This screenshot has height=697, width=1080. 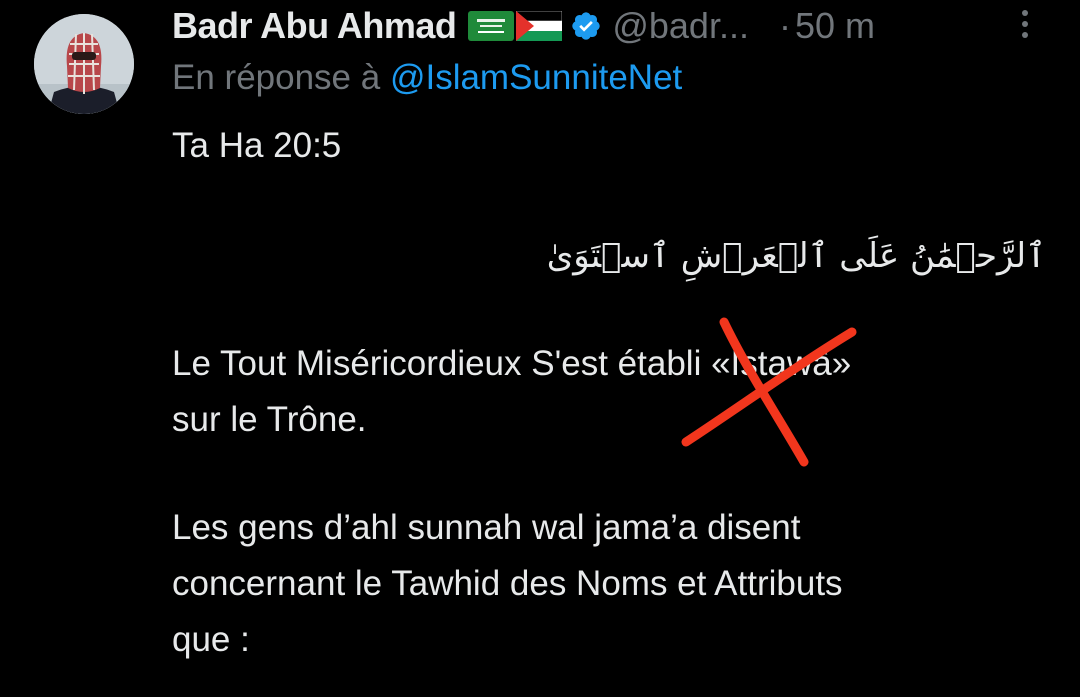 What do you see at coordinates (536, 77) in the screenshot?
I see `reply-to-link: @IslamSunniteNet` at bounding box center [536, 77].